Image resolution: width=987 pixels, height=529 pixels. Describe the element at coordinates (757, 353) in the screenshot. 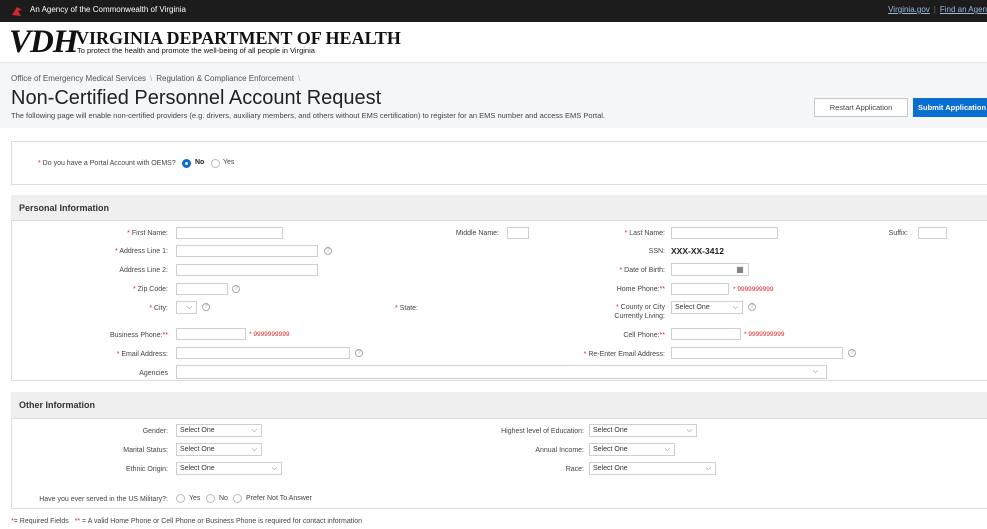

I see `reenter-email-input` at that location.